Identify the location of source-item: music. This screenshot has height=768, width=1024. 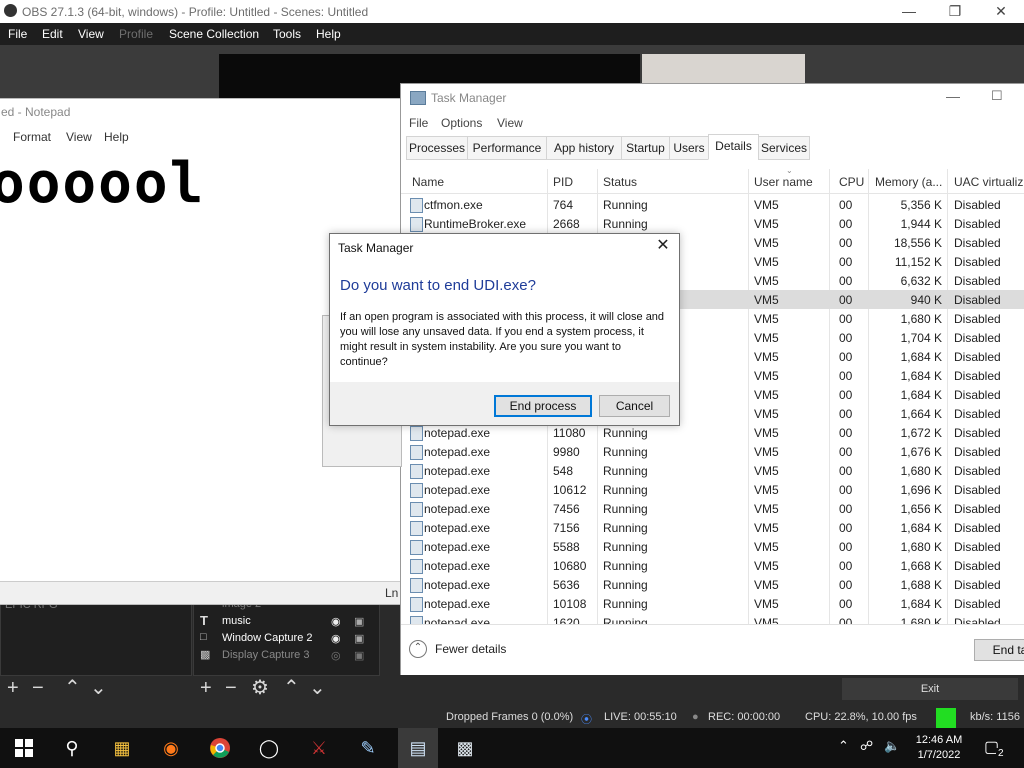
(236, 621).